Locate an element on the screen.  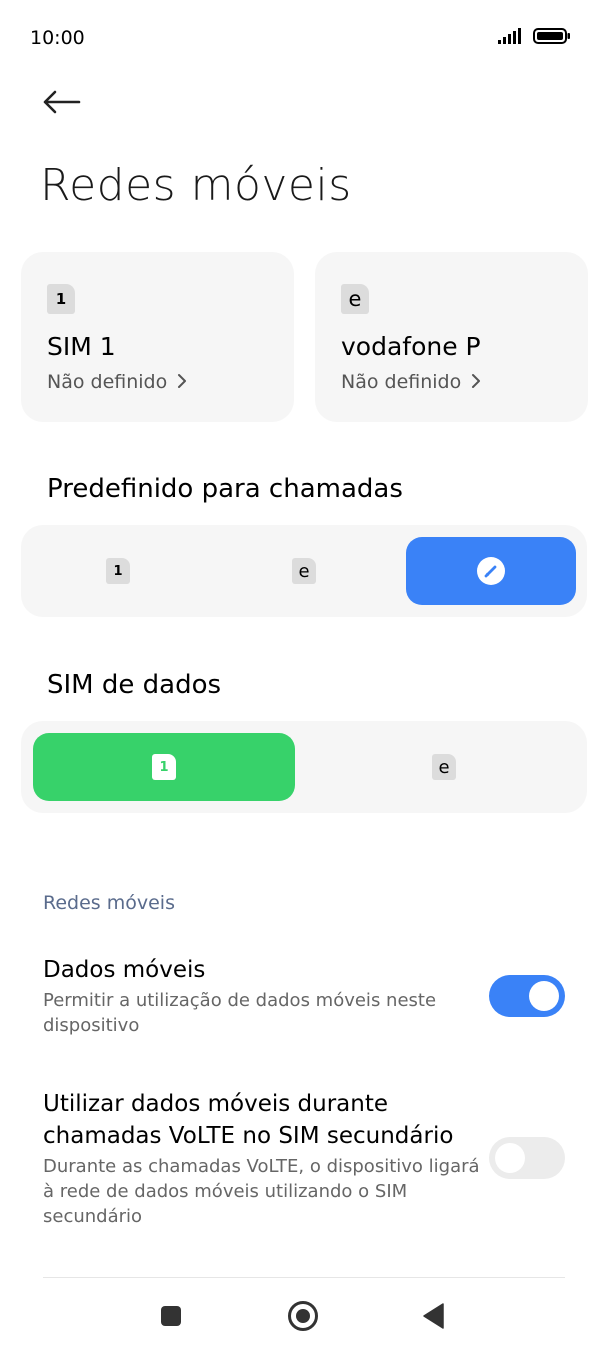
recents-button is located at coordinates (171, 1316).